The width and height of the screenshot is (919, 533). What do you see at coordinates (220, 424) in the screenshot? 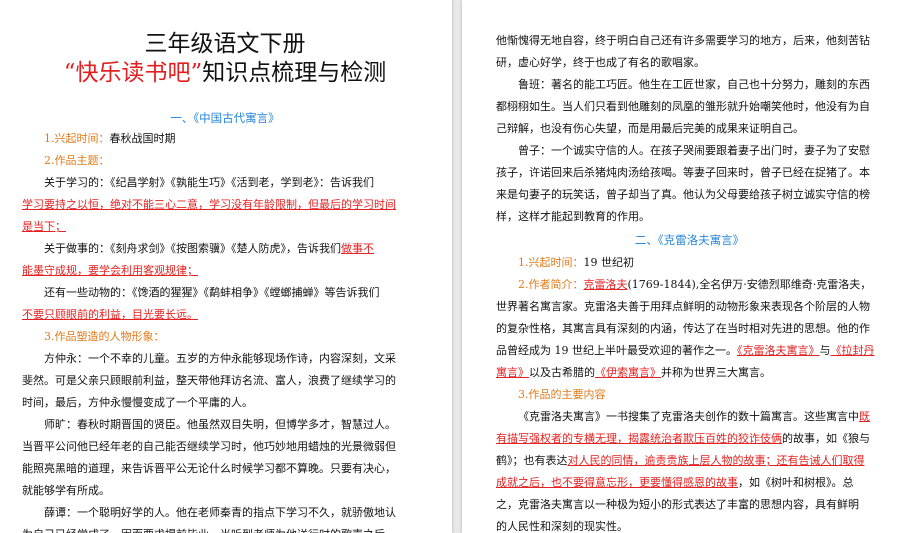
I see `text-shikuang-line: 师旷：春秋时期晋国的贤臣。他虽然双目失明，但博学多才，智慧过人。` at bounding box center [220, 424].